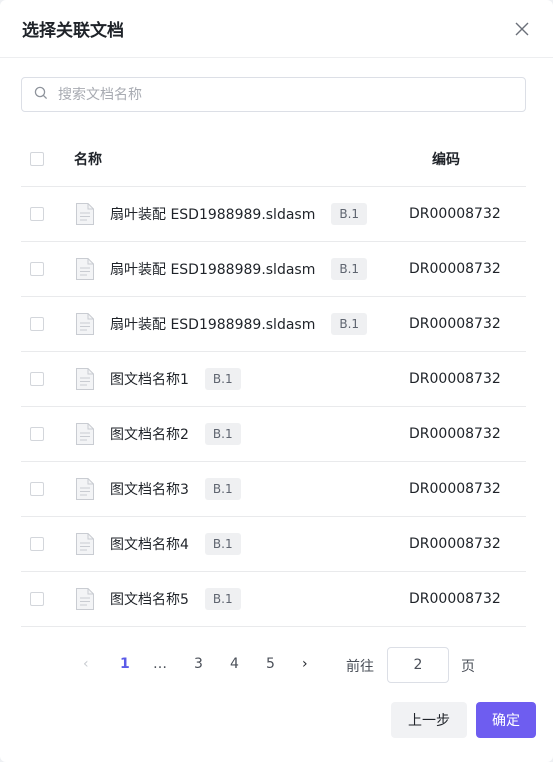 The width and height of the screenshot is (553, 762). What do you see at coordinates (149, 545) in the screenshot?
I see `document-name: 图文档名称4` at bounding box center [149, 545].